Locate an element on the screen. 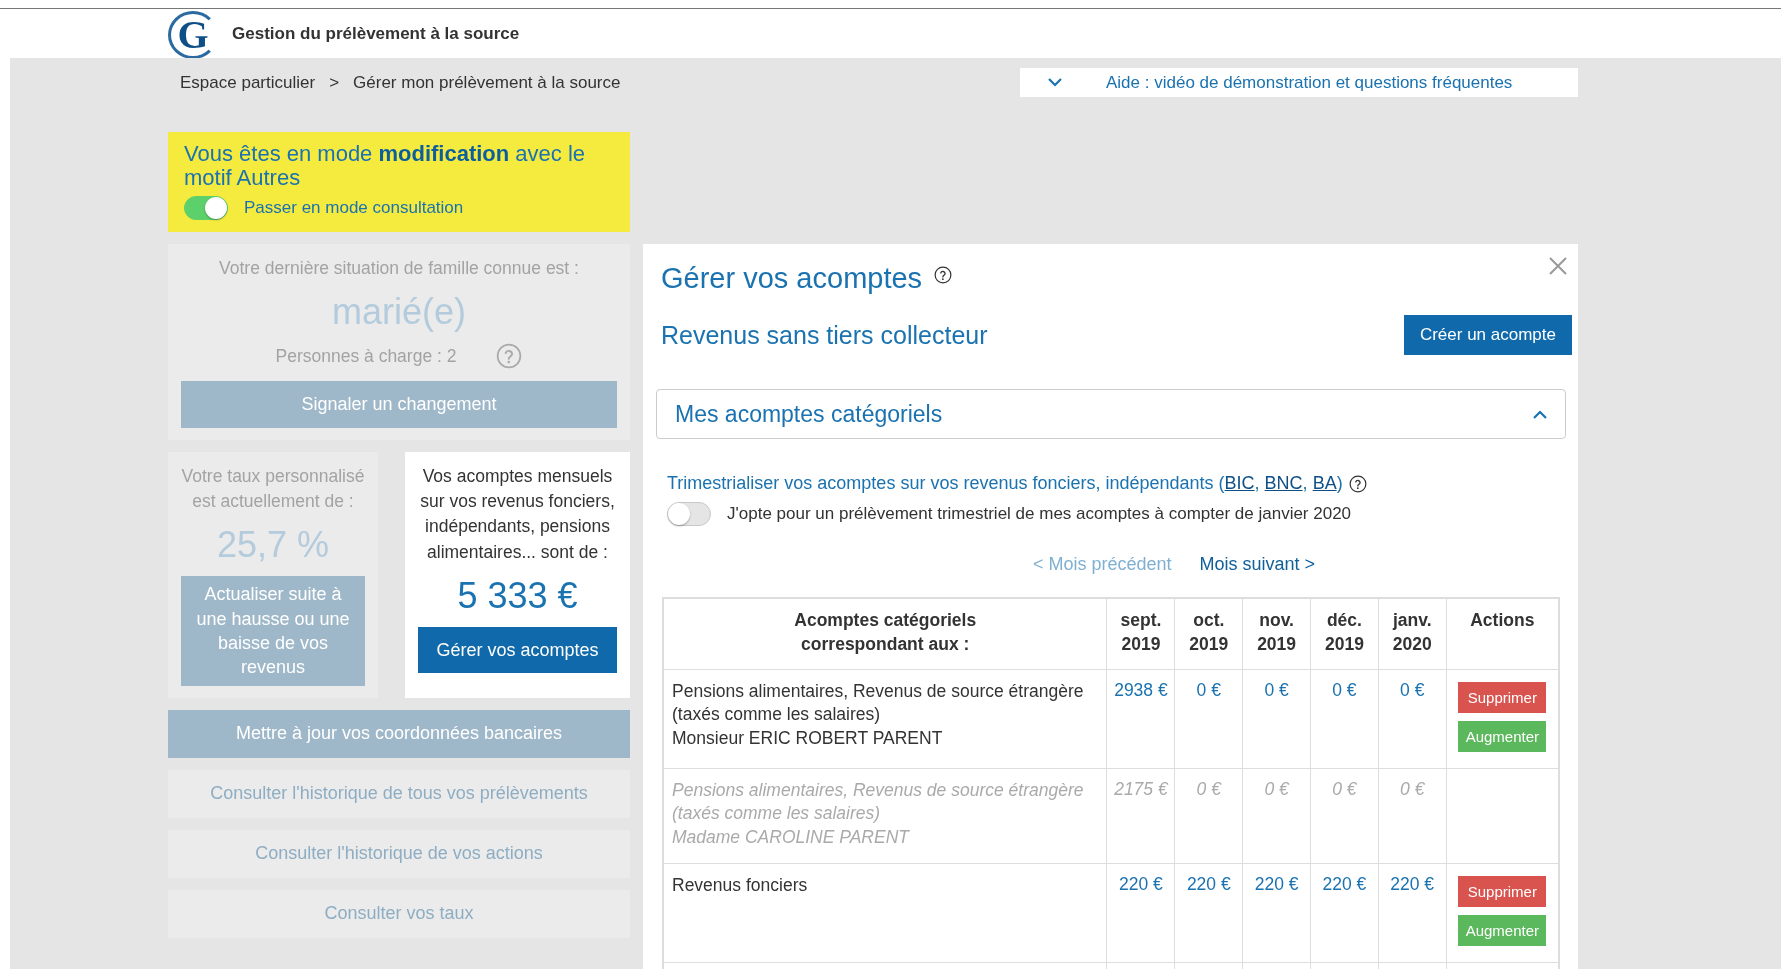 This screenshot has width=1781, height=969. text-link: BNC is located at coordinates (1283, 483).